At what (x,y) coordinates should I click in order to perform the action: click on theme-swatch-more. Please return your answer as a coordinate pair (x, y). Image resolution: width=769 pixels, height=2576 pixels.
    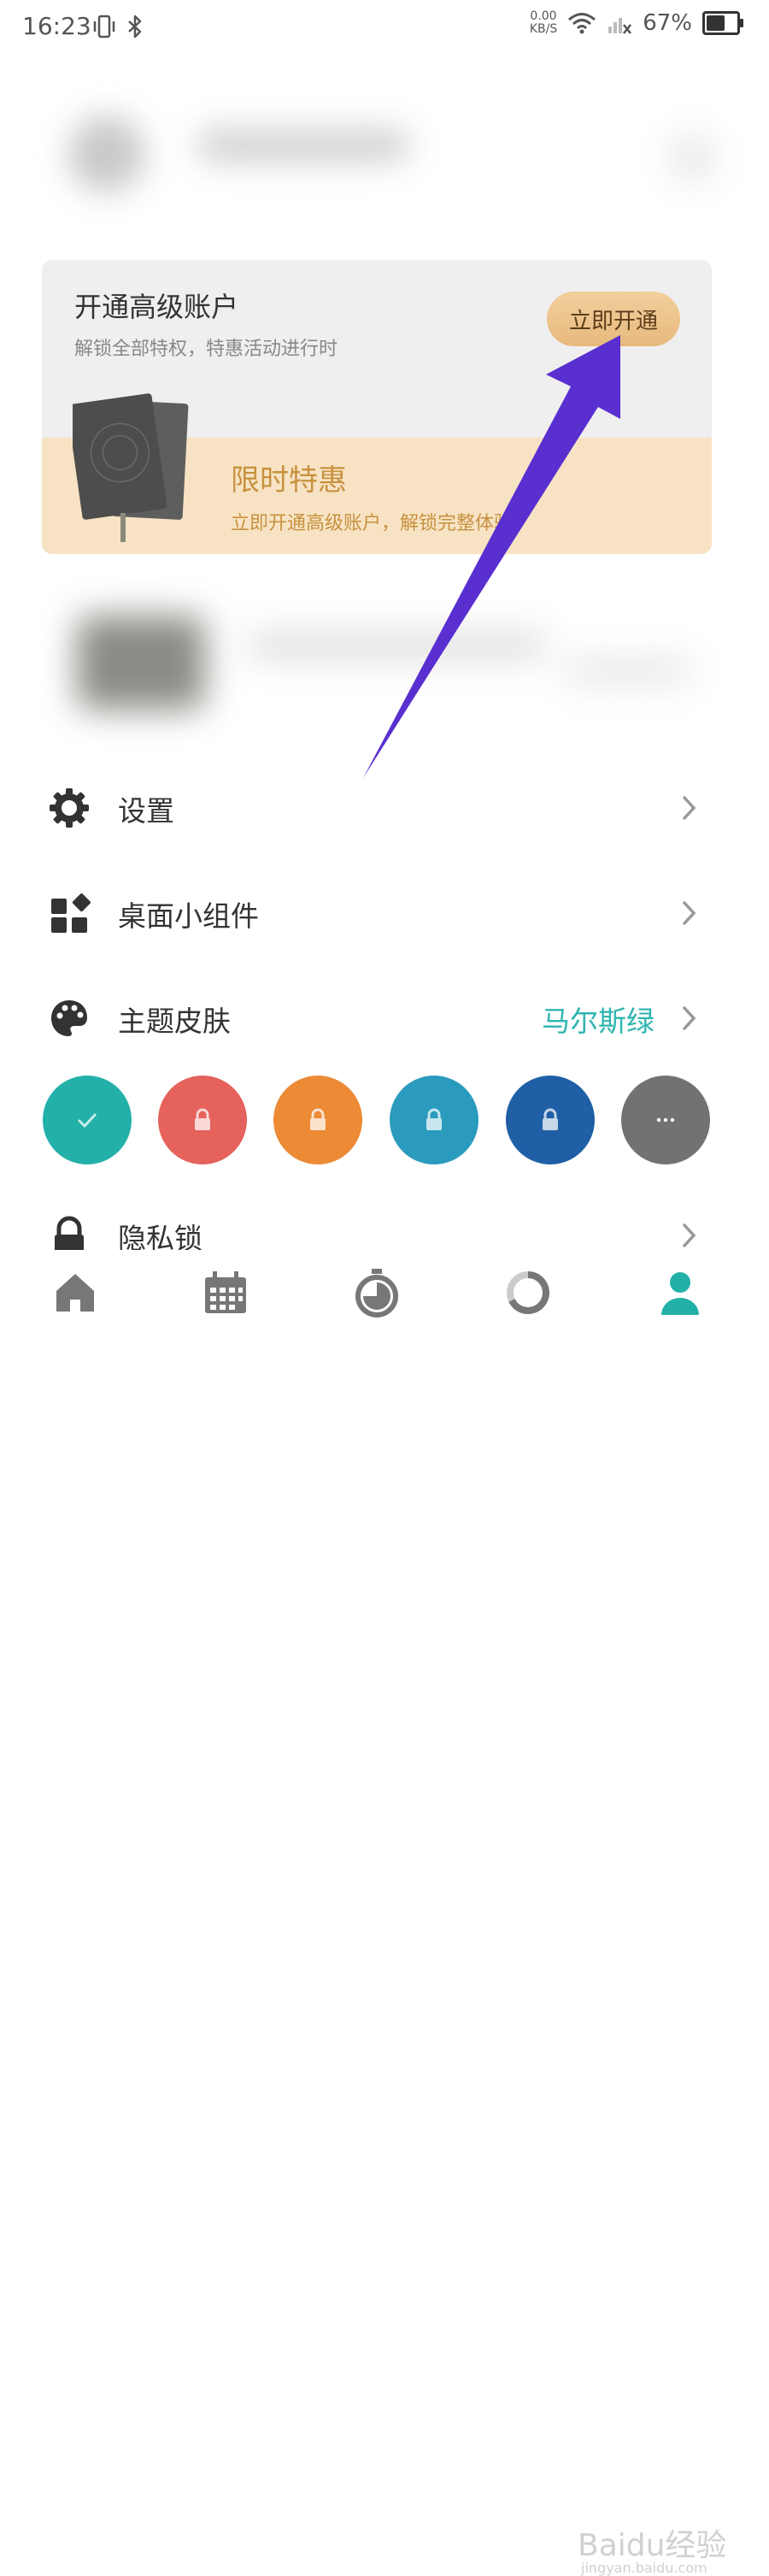
    Looking at the image, I should click on (666, 1120).